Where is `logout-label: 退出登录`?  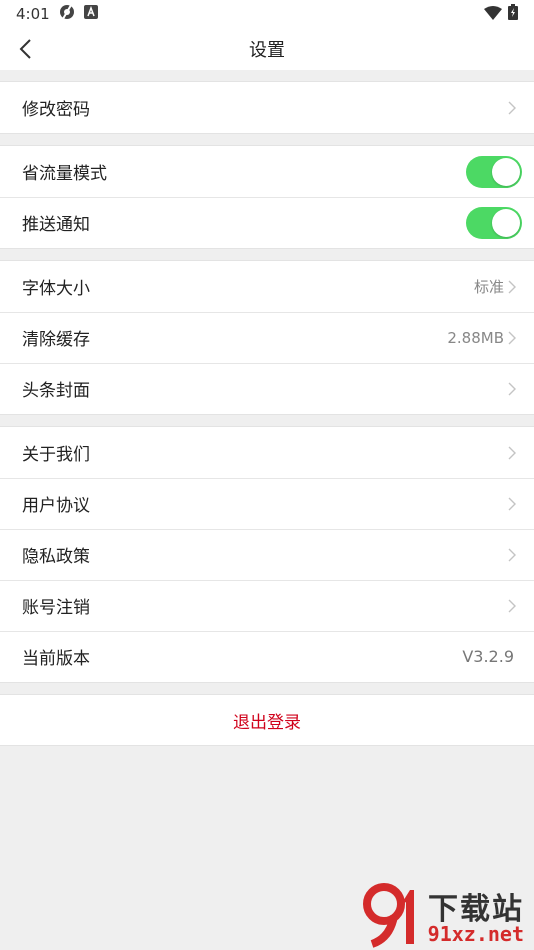 logout-label: 退出登录 is located at coordinates (267, 722).